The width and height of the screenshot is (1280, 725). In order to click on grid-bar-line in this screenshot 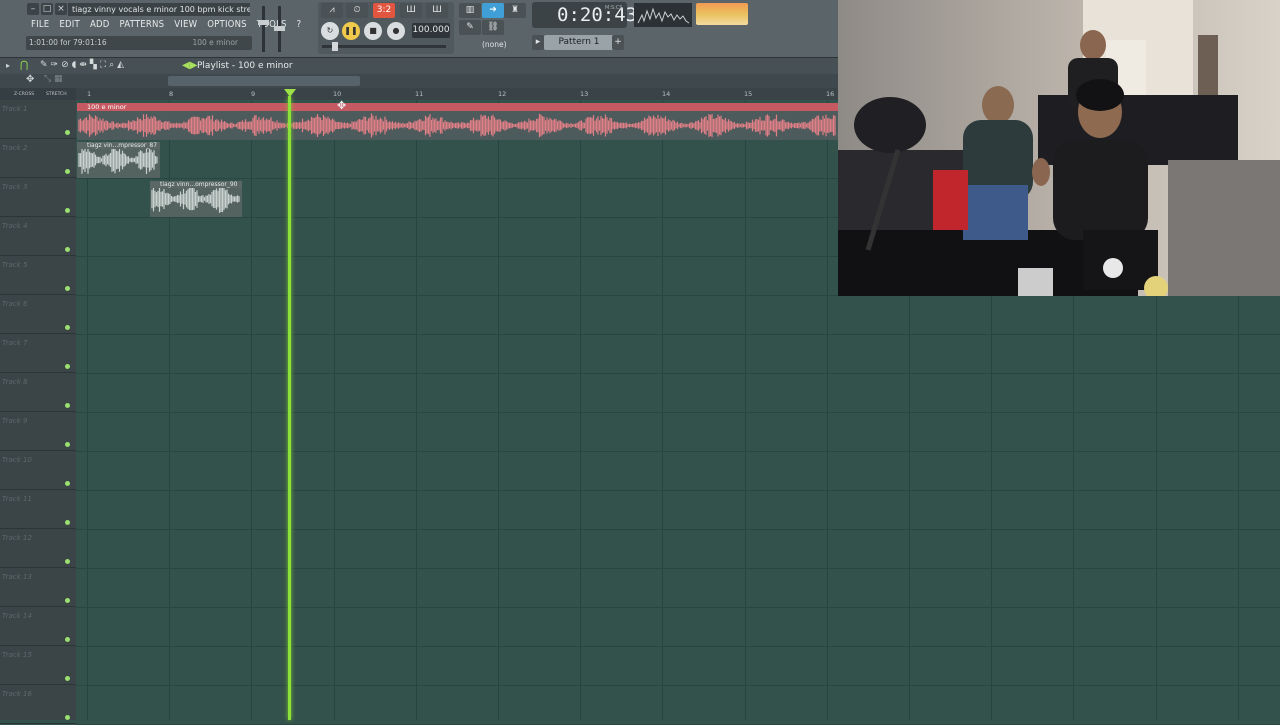, I will do `click(87, 410)`.